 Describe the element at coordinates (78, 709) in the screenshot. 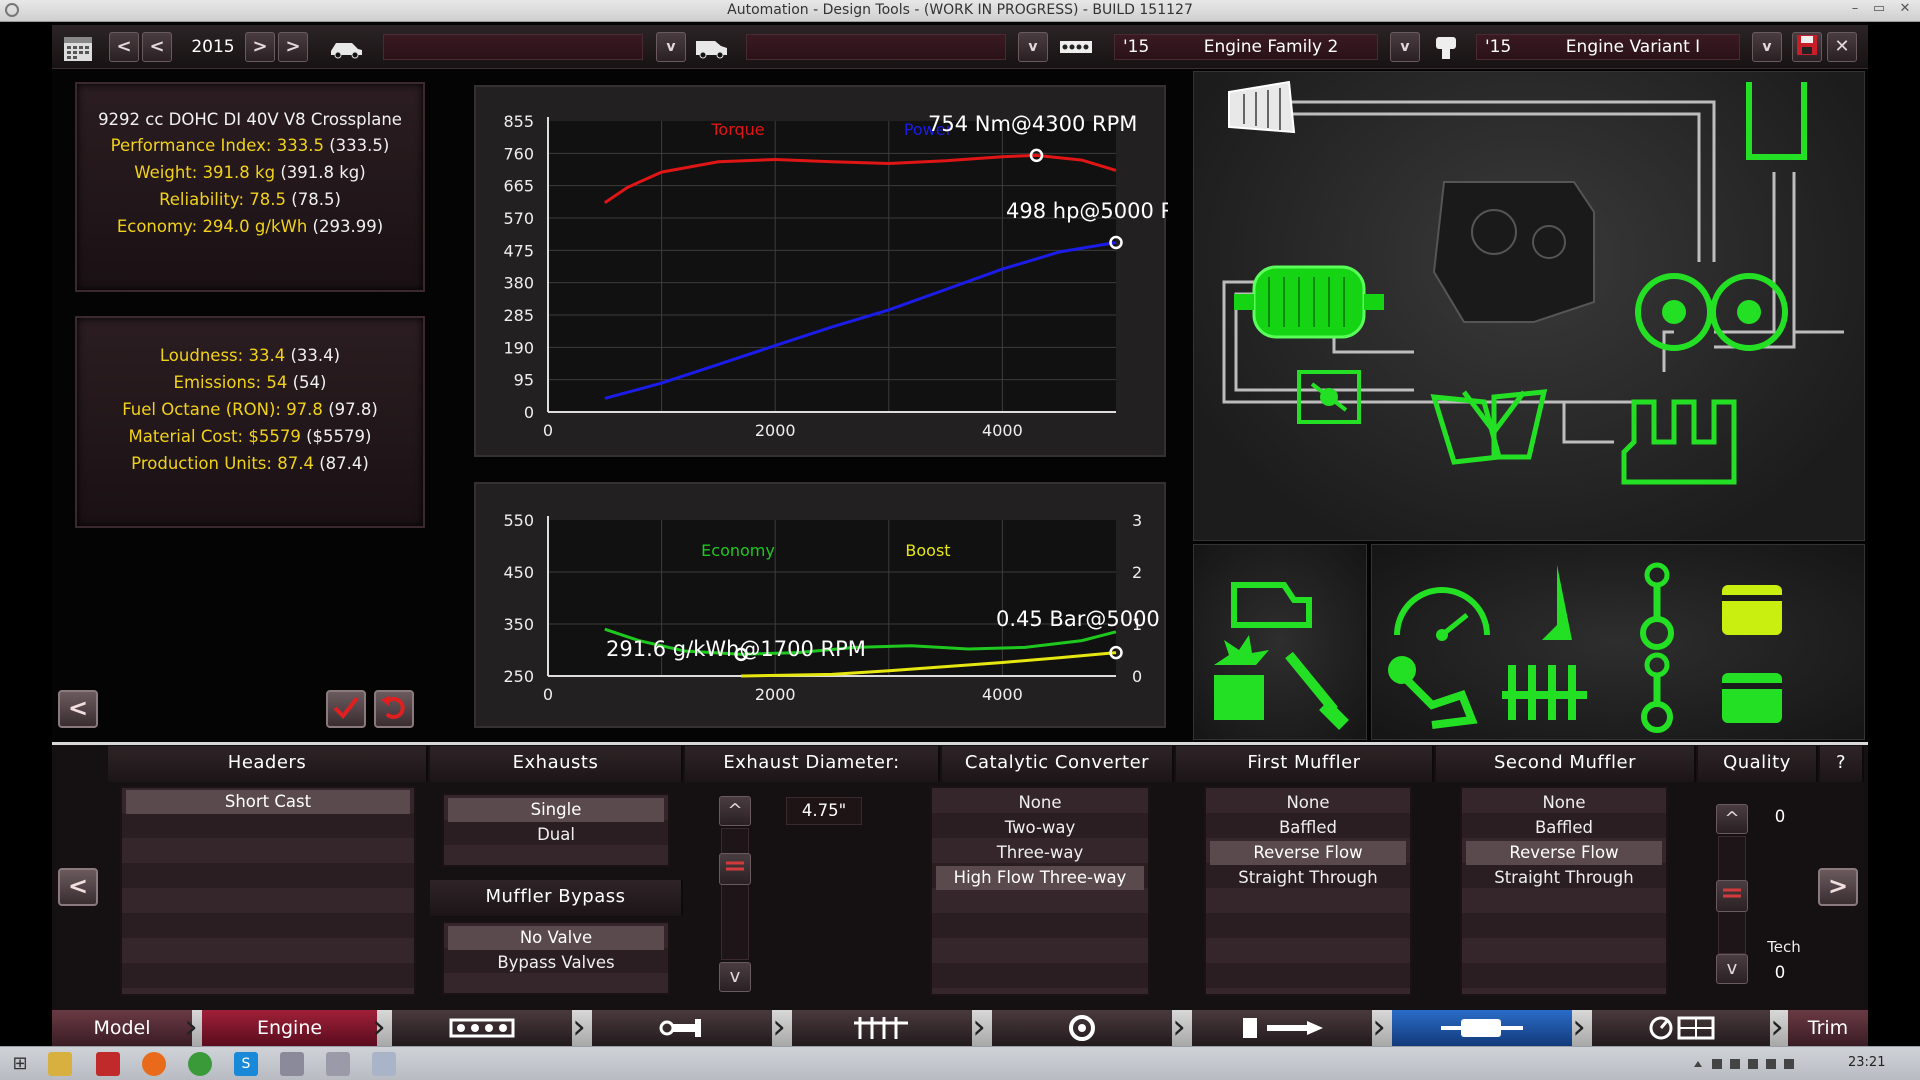

I see `collapse-left-button: <` at that location.